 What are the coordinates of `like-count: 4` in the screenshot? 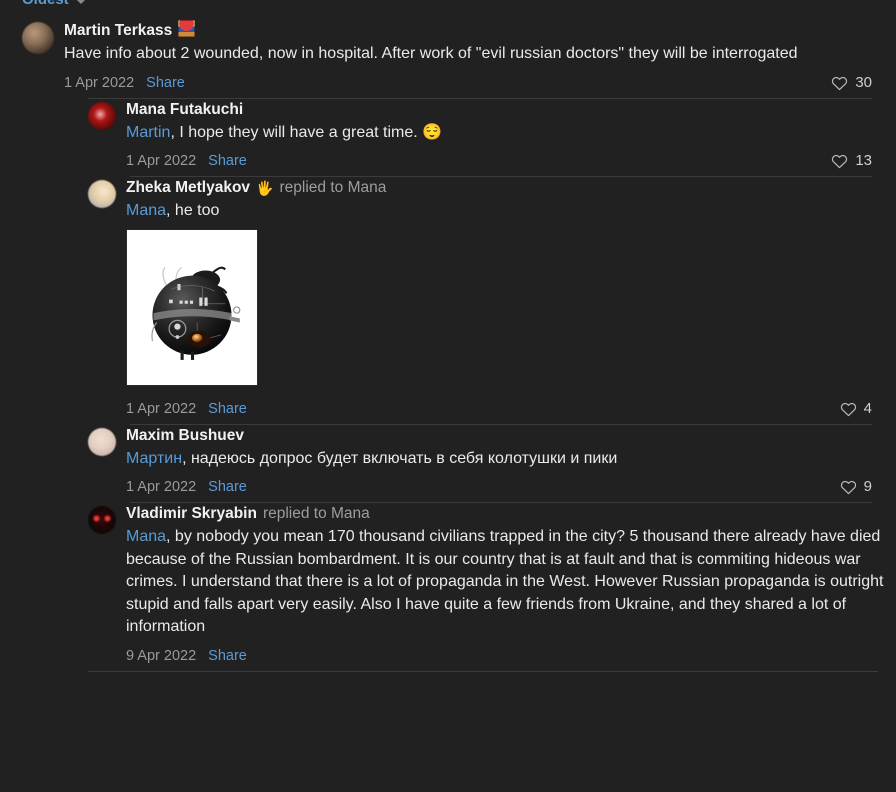 It's located at (867, 408).